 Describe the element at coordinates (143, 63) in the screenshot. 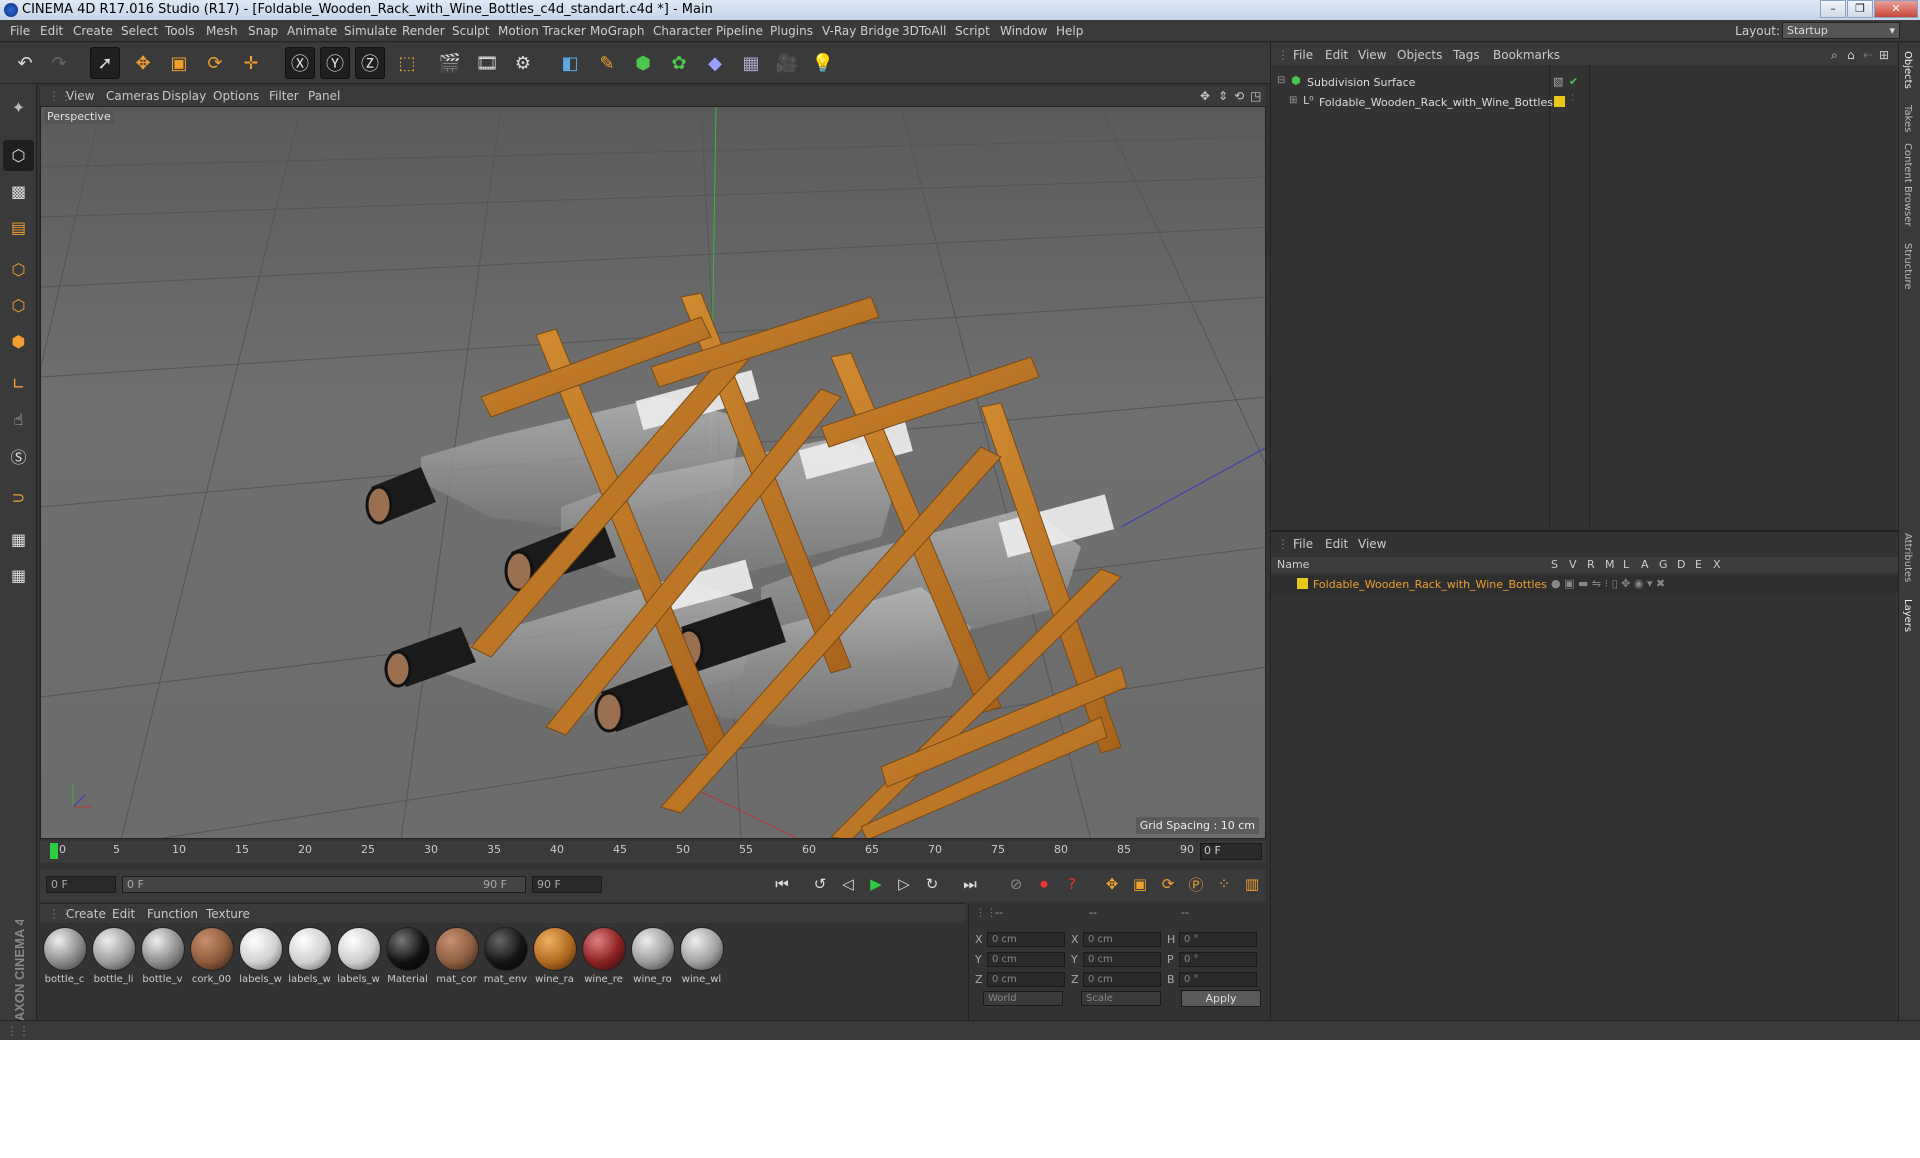

I see `move-tool-icon: ✥` at that location.